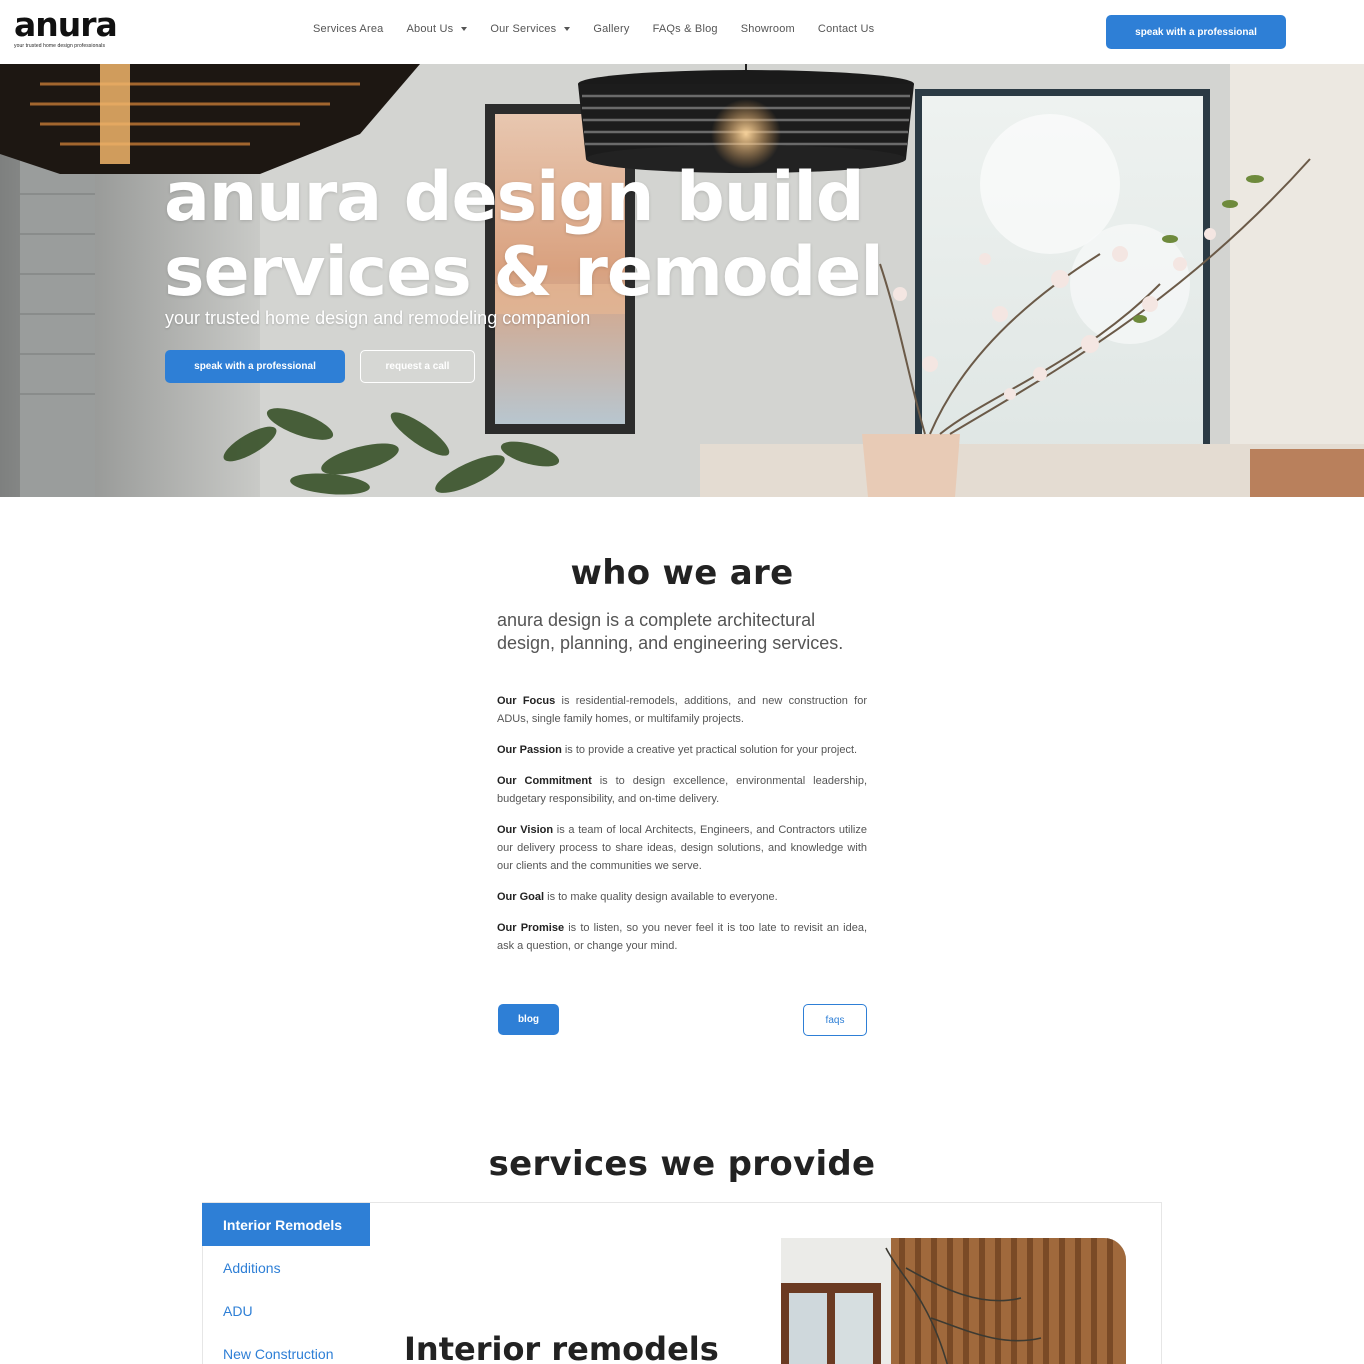 Image resolution: width=1364 pixels, height=1364 pixels. Describe the element at coordinates (430, 29) in the screenshot. I see `nav-label: About Us` at that location.